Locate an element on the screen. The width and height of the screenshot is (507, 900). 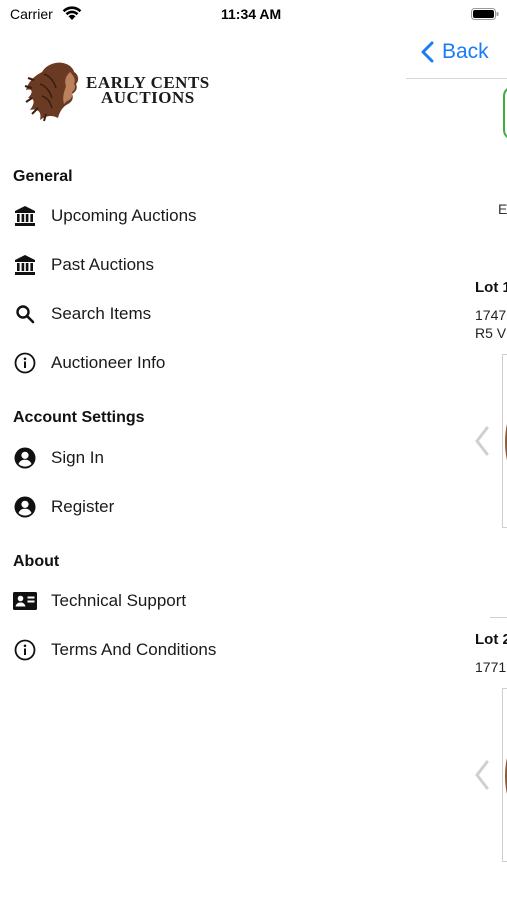
menu-item-terms-and-conditions: Terms And Conditions is located at coordinates (203, 650).